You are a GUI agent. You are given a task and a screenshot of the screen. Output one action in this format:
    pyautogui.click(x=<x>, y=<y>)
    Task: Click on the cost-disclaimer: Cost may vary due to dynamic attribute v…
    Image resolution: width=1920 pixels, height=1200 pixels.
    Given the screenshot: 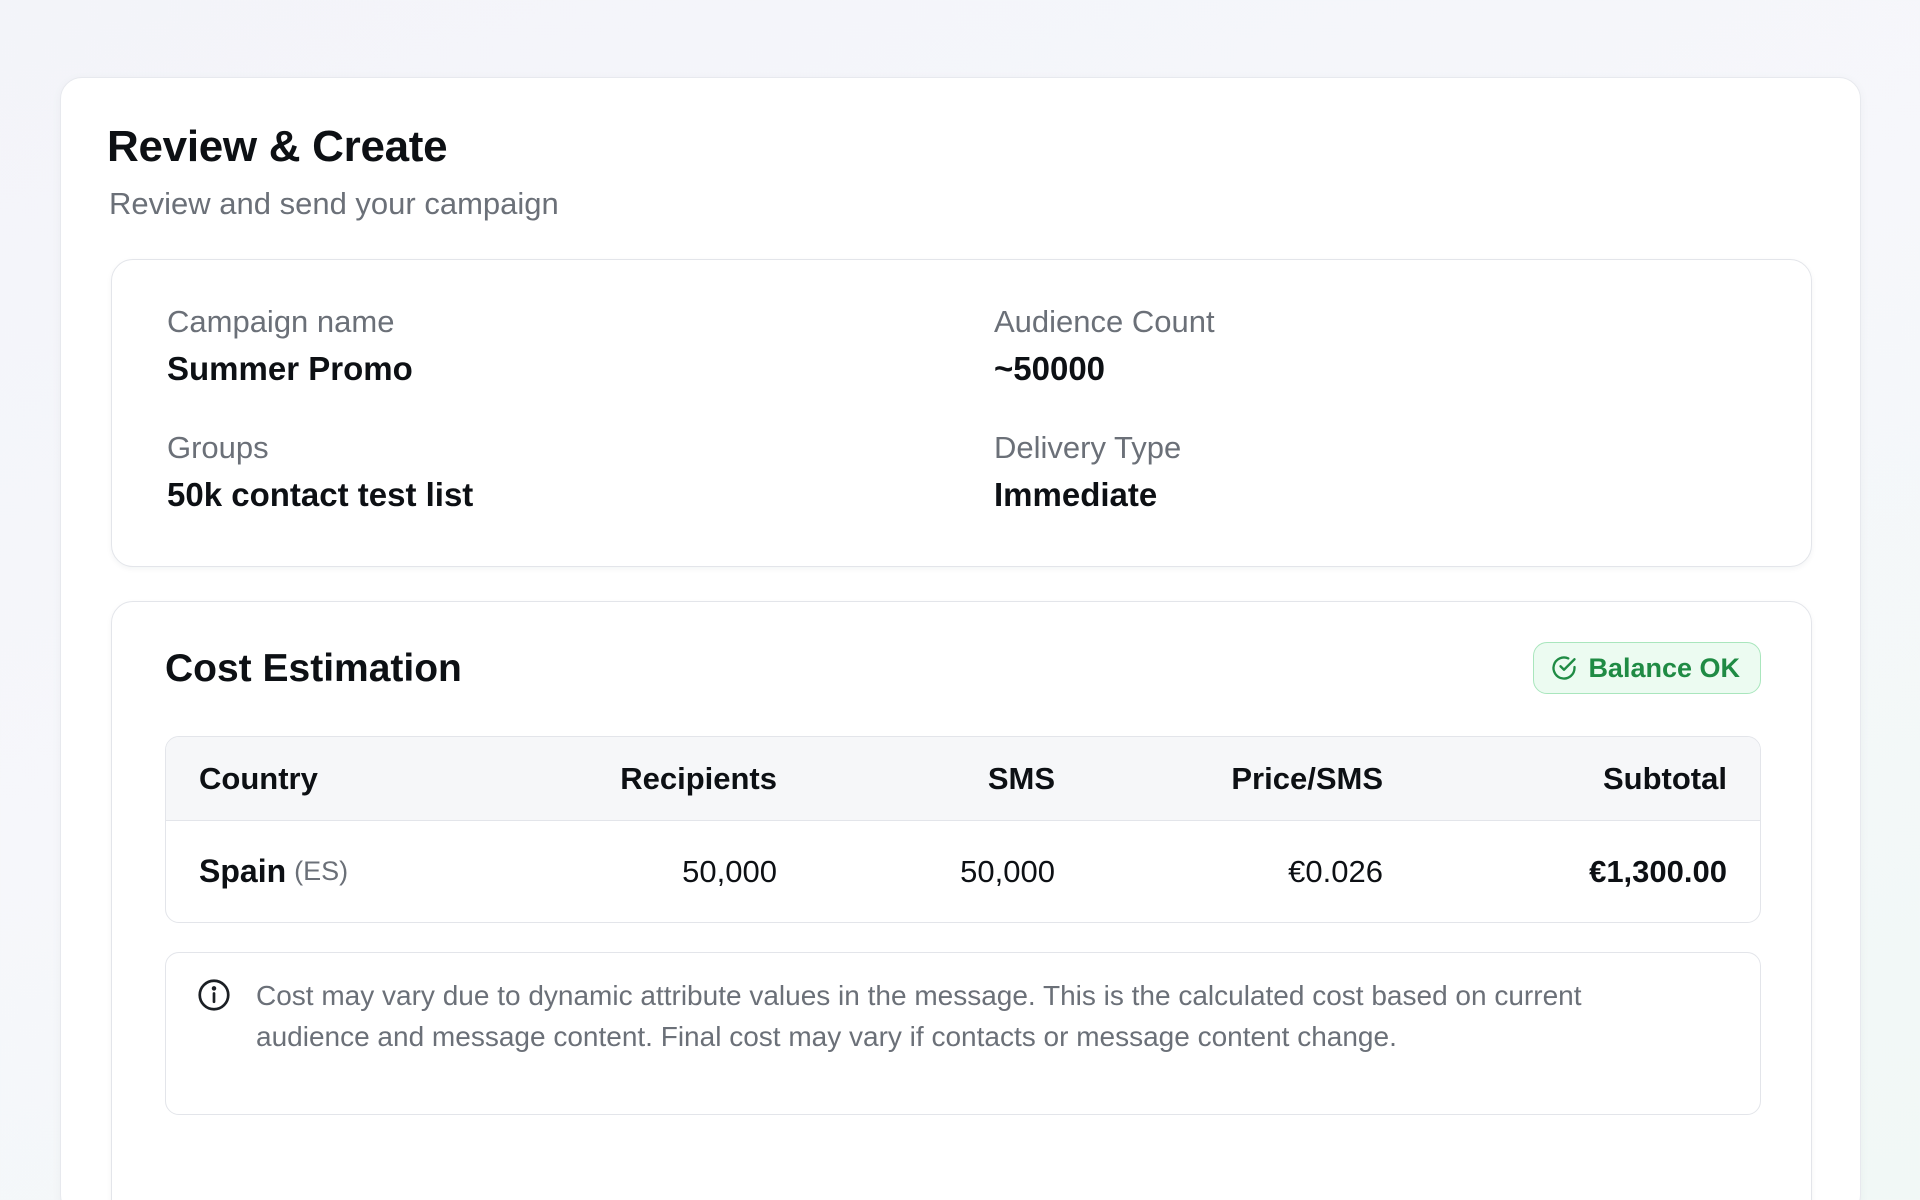 What is the action you would take?
    pyautogui.click(x=963, y=1033)
    